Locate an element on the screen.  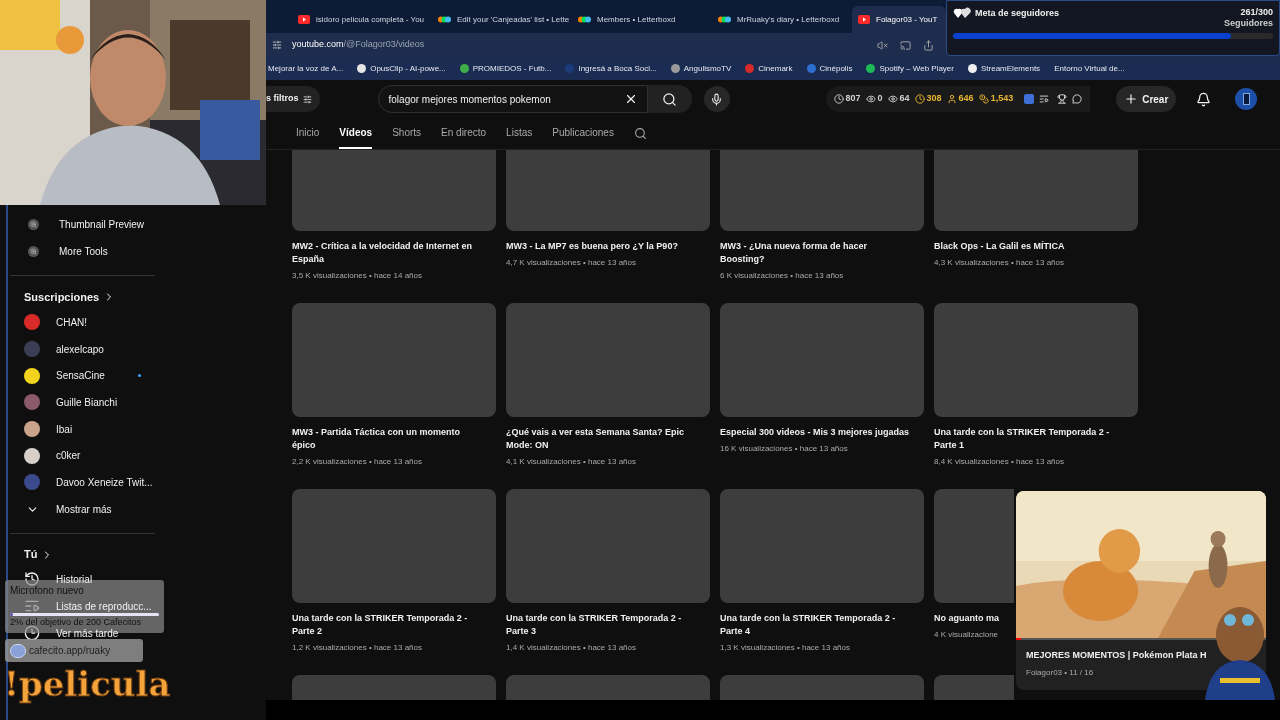
goal-title: Meta de seguidores is located at coordinates (1017, 13).